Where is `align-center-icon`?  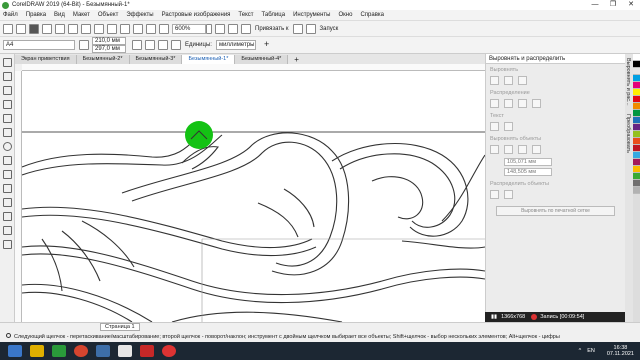
align-center-icon is located at coordinates (508, 80).